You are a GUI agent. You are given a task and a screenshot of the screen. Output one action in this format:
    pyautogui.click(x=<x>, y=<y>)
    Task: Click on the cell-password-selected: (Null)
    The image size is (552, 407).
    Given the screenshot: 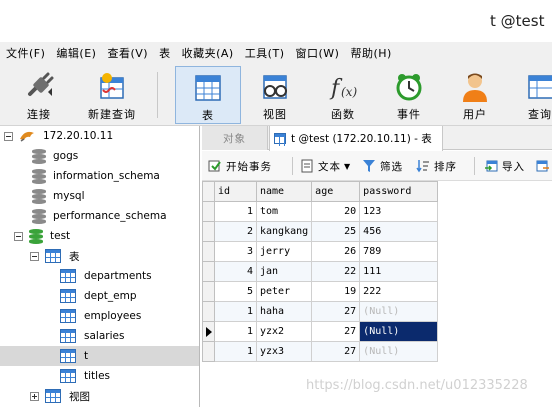 What is the action you would take?
    pyautogui.click(x=399, y=331)
    